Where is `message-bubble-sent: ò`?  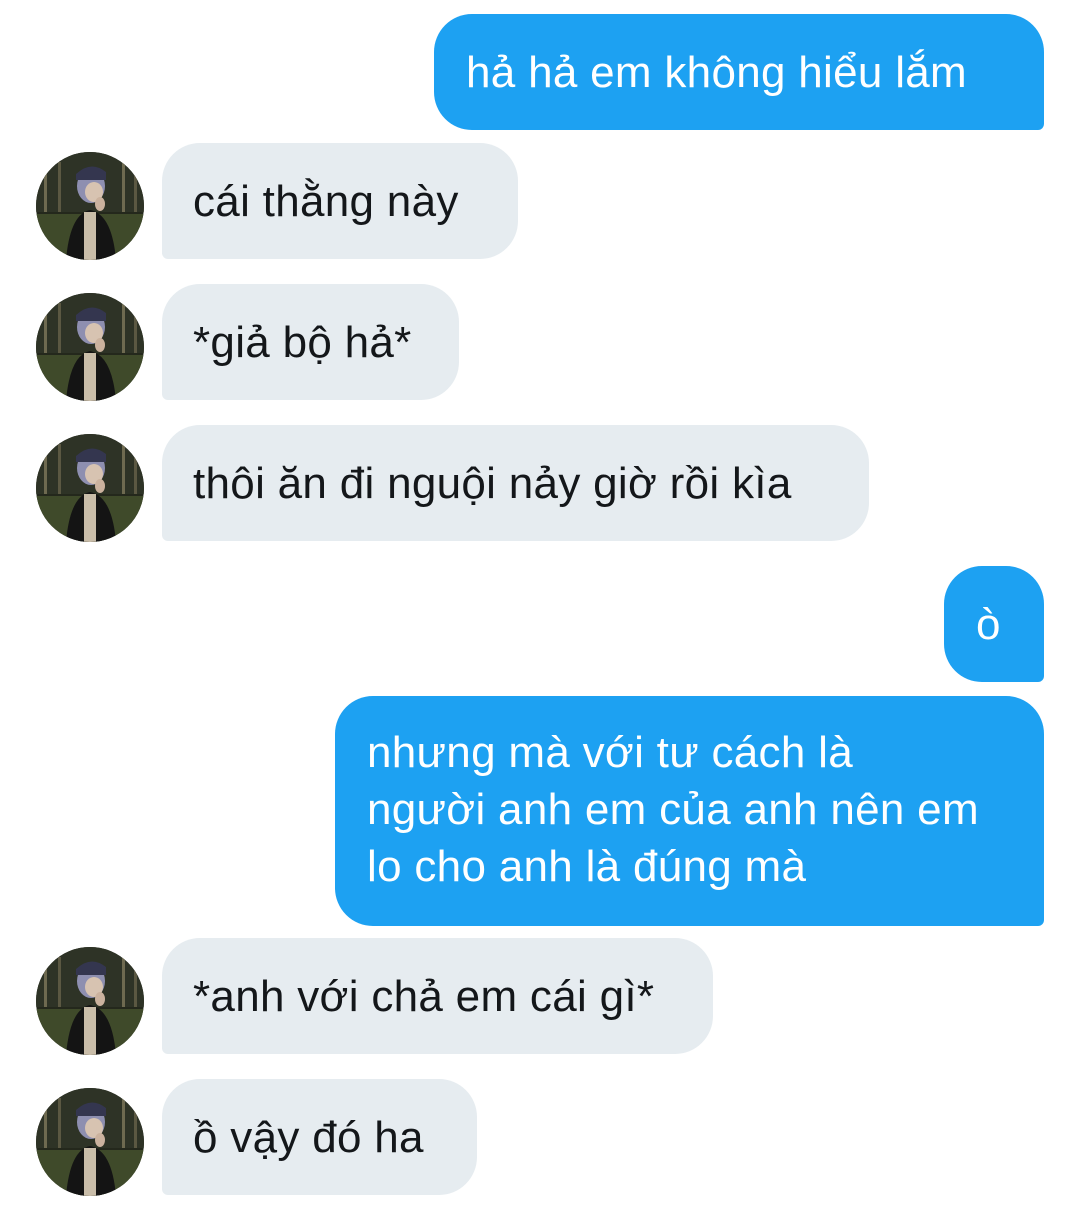
message-bubble-sent: ò is located at coordinates (994, 624).